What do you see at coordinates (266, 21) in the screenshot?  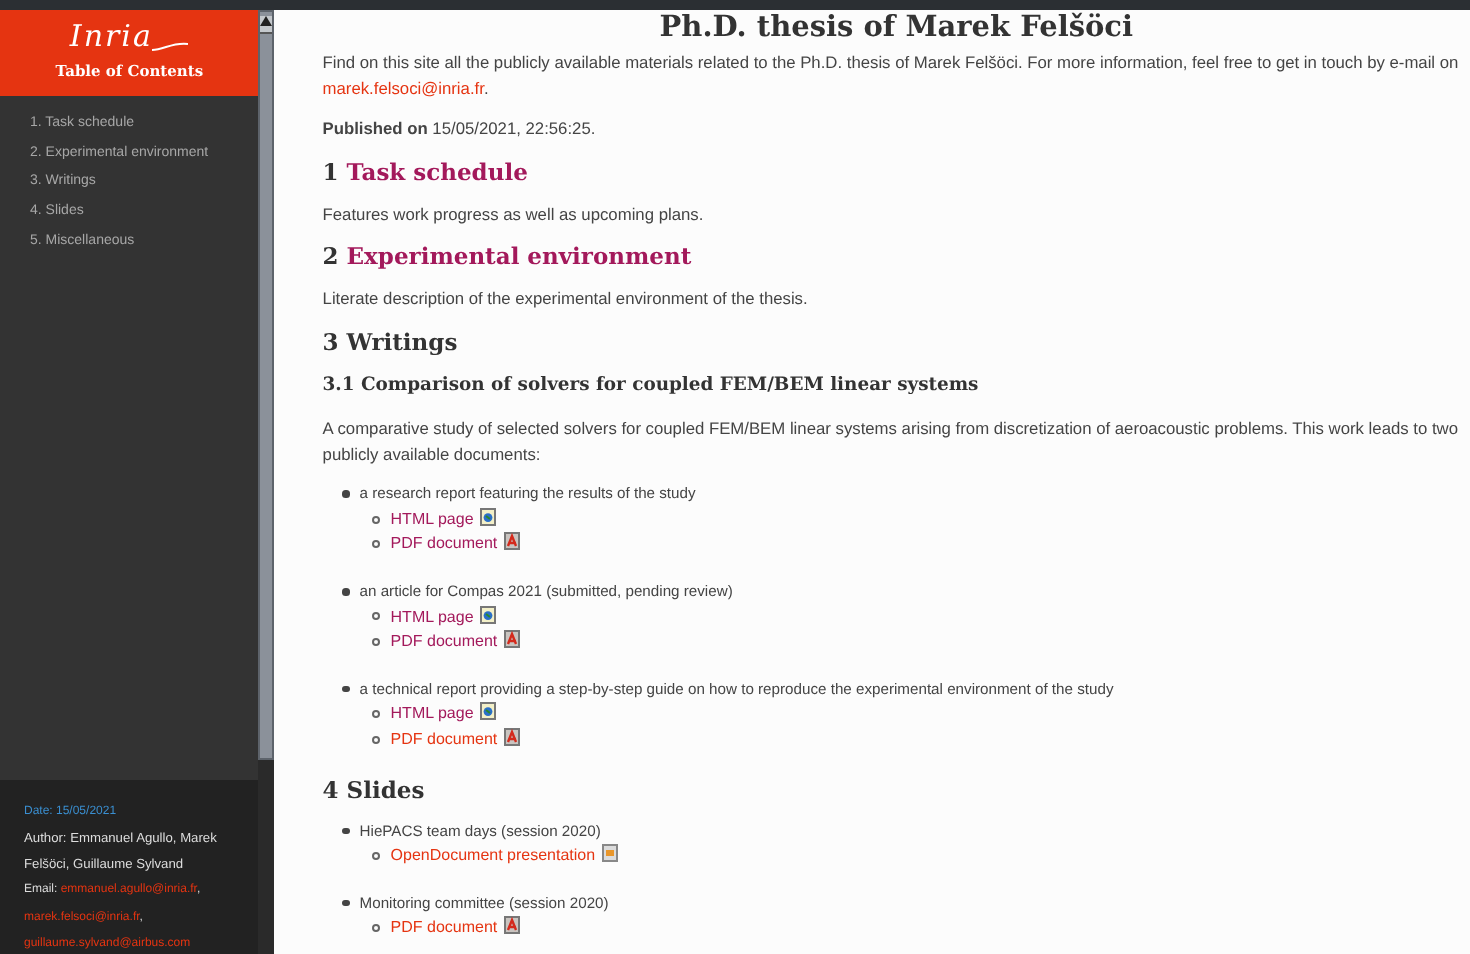 I see `up-arrow-icon` at bounding box center [266, 21].